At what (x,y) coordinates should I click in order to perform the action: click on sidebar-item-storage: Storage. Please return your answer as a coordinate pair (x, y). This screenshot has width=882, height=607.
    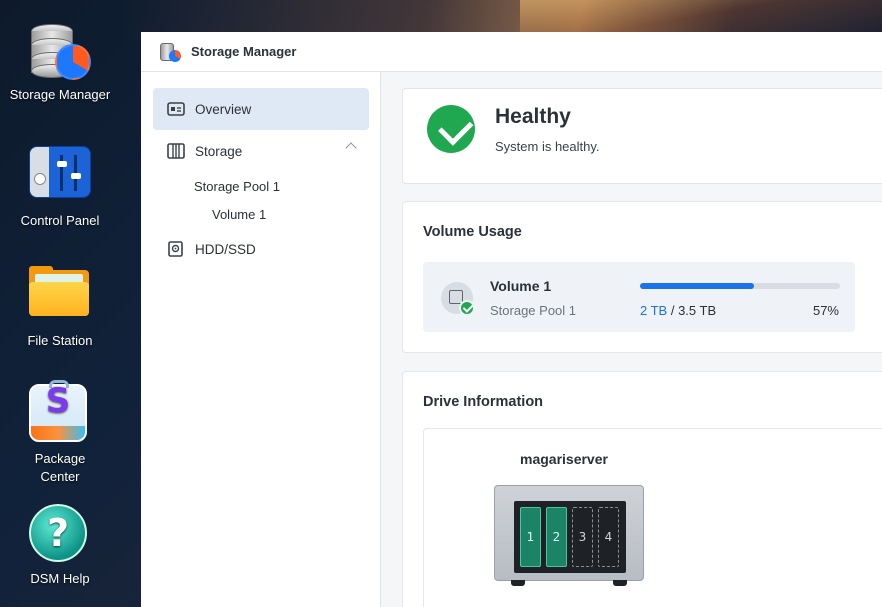
    Looking at the image, I should click on (261, 151).